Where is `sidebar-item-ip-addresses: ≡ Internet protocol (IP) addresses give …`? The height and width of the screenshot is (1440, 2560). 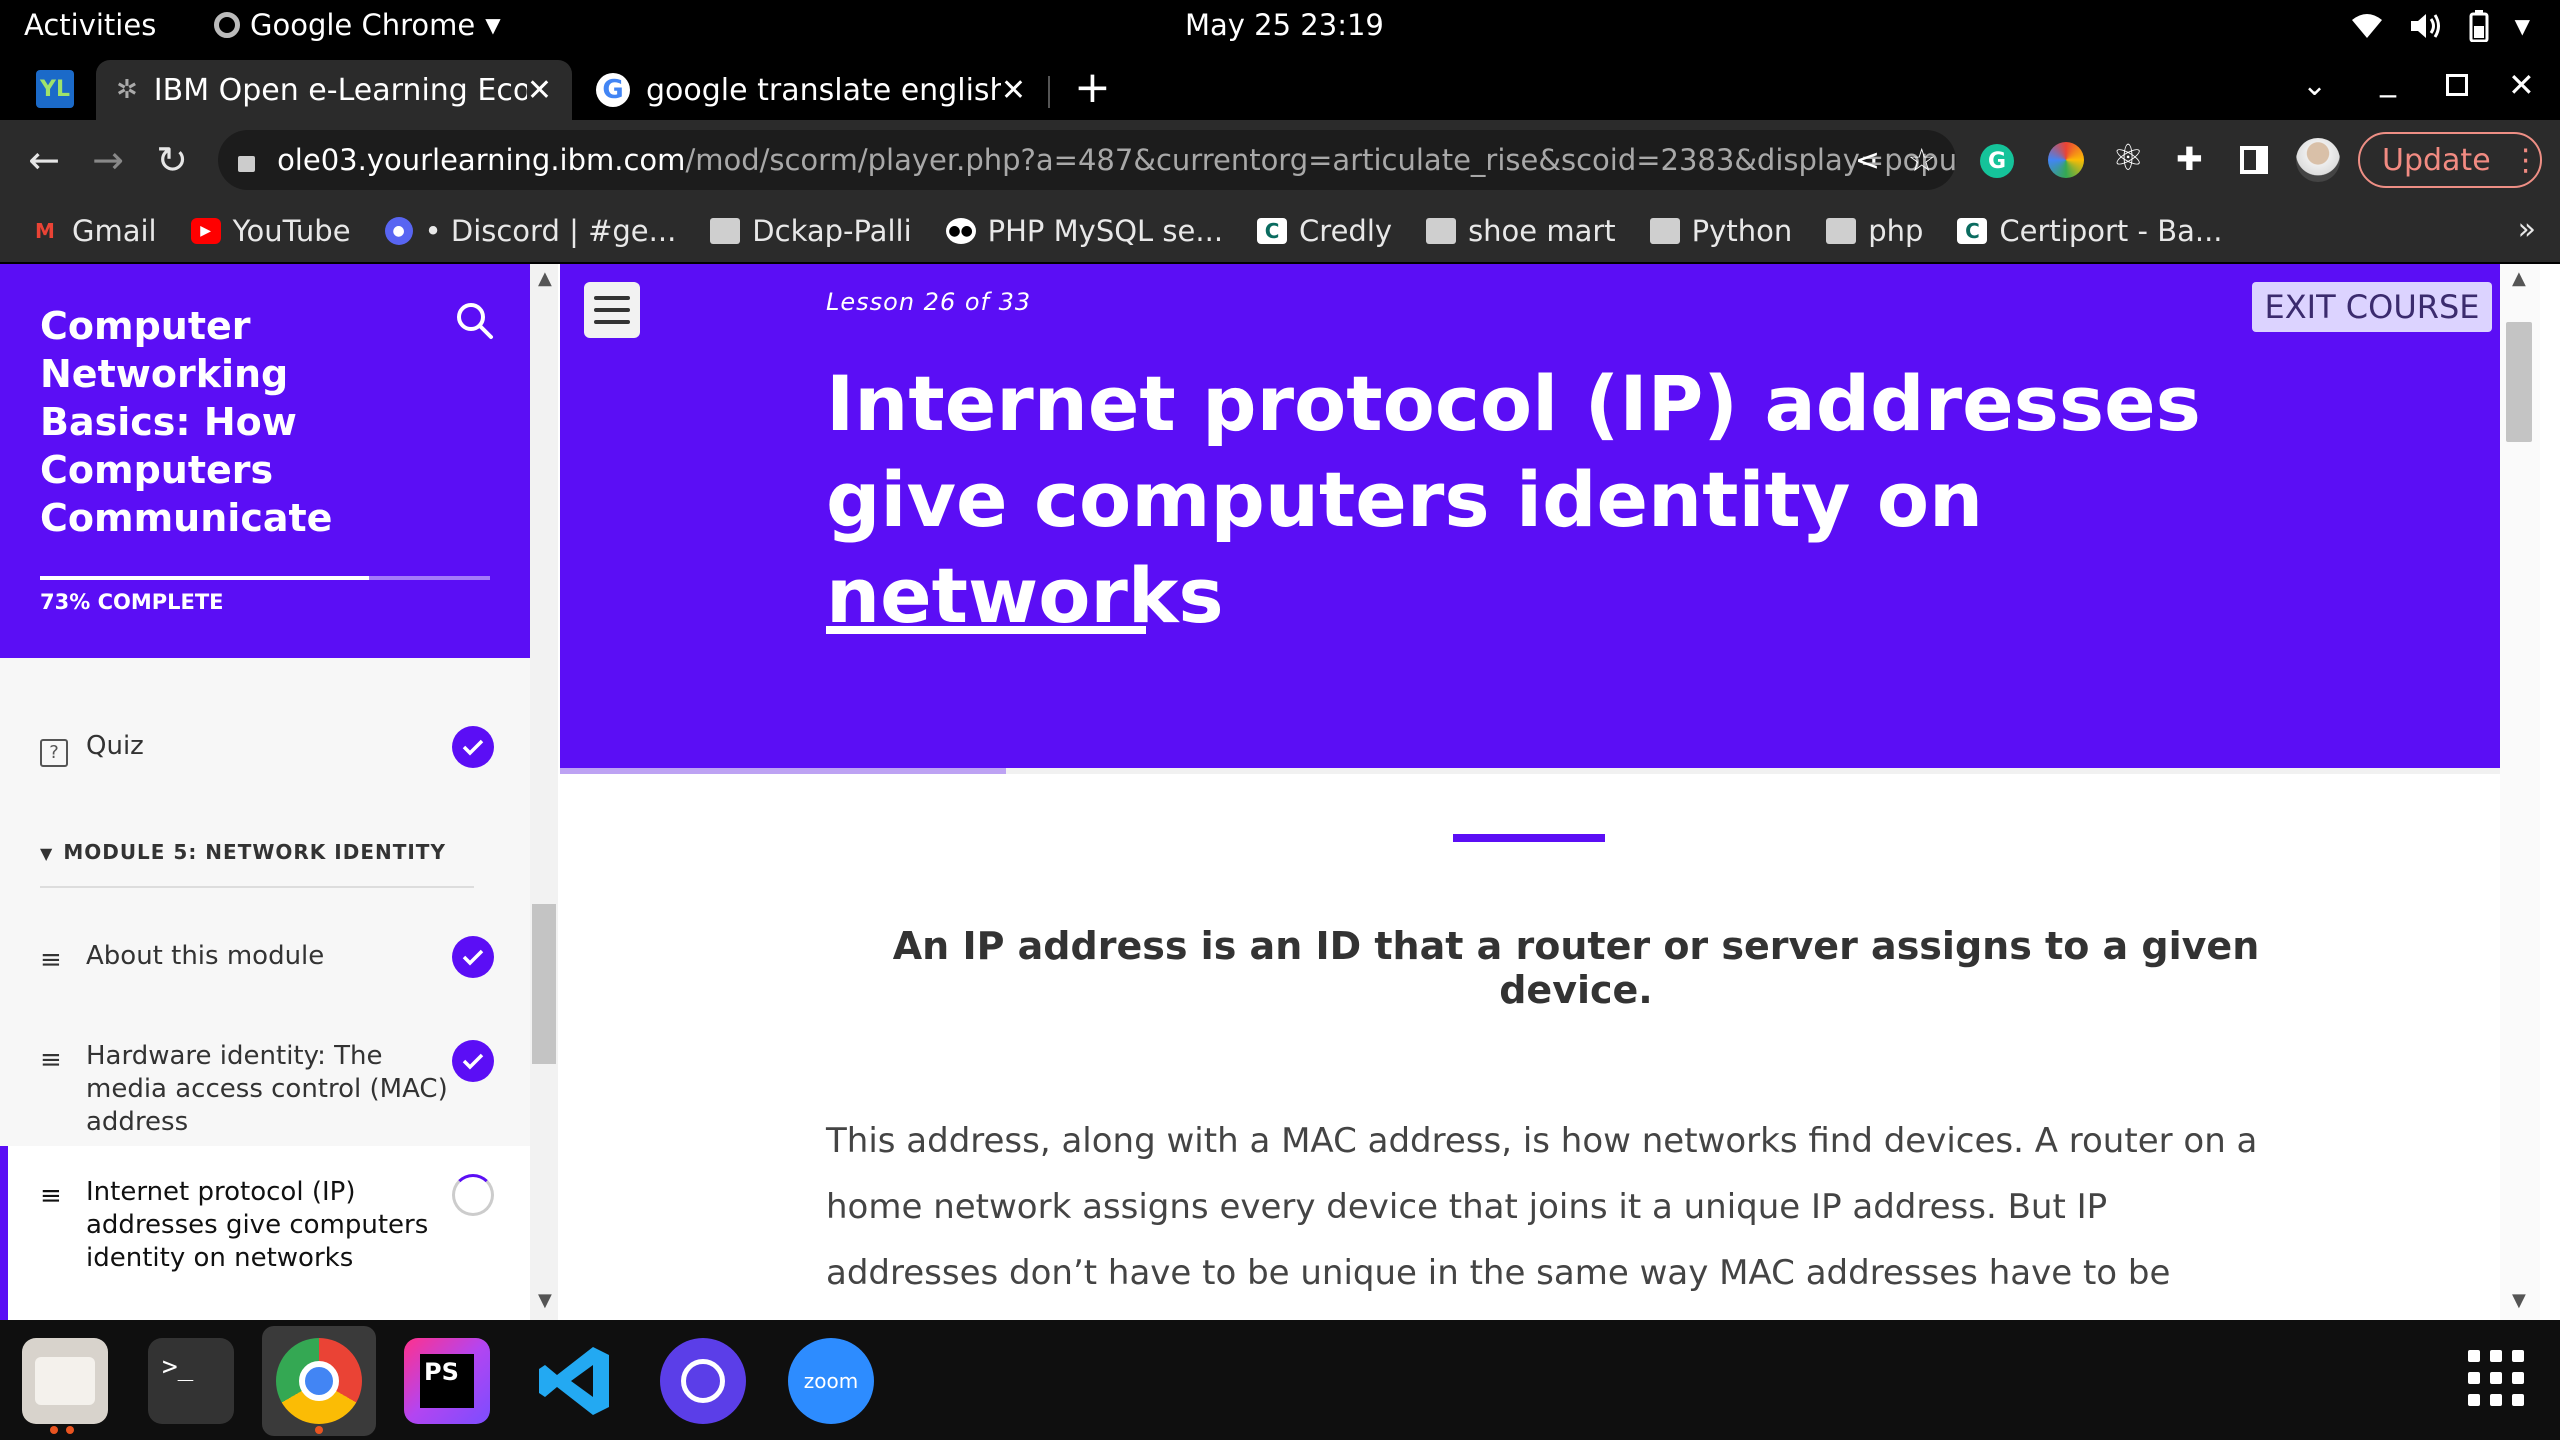 sidebar-item-ip-addresses: ≡ Internet protocol (IP) addresses give … is located at coordinates (265, 1225).